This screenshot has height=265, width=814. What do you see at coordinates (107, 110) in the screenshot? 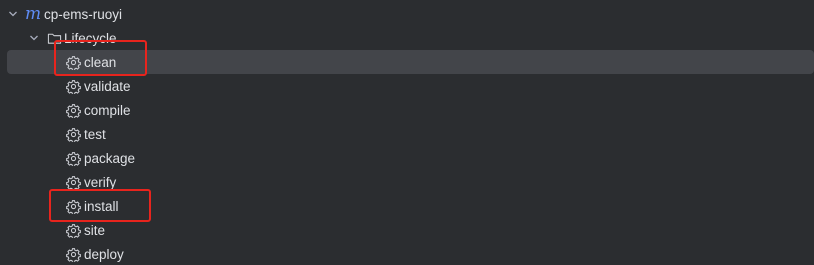
I see `goal-label: compile` at bounding box center [107, 110].